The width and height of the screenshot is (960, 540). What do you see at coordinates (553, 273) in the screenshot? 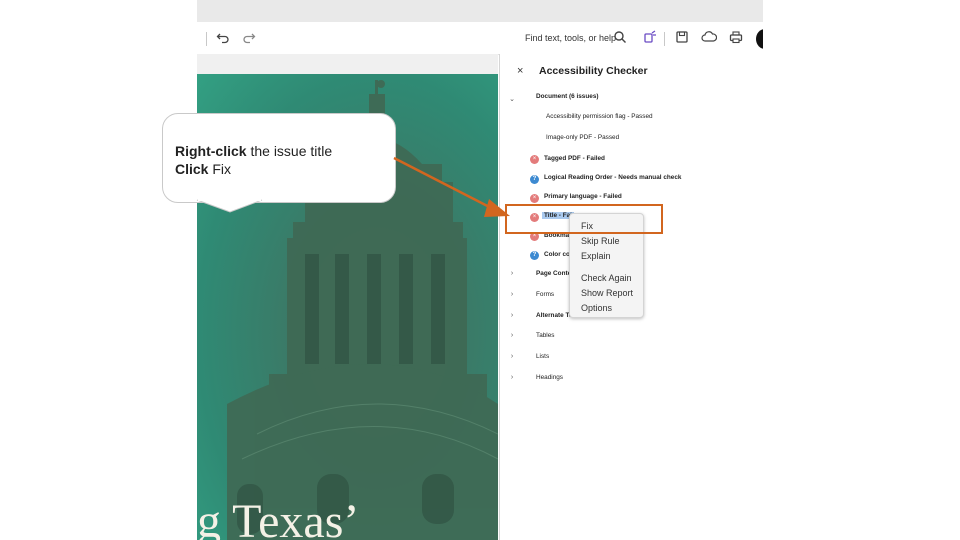
I see `group-page-content: Page Conte` at bounding box center [553, 273].